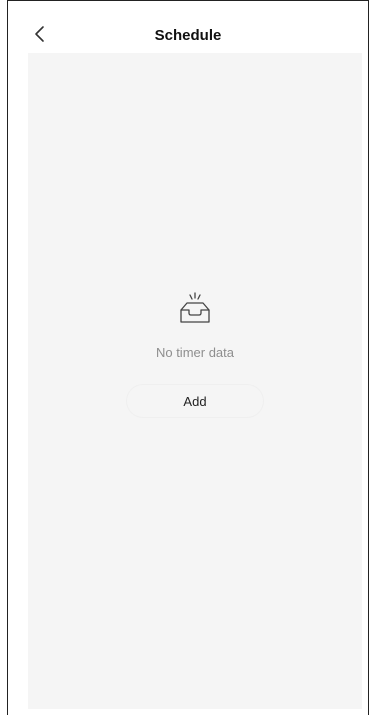  I want to click on page-title: Schedule, so click(188, 35).